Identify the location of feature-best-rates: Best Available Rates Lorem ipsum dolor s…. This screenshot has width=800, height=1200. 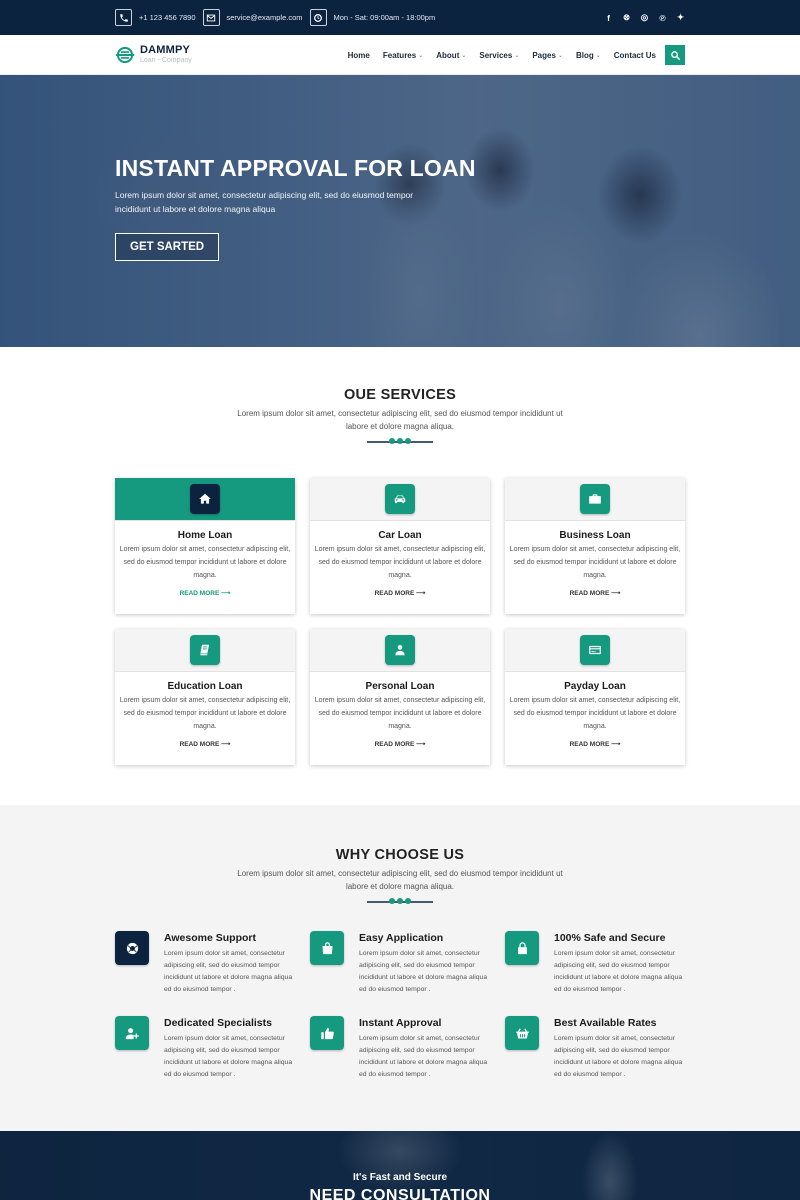
(602, 1048).